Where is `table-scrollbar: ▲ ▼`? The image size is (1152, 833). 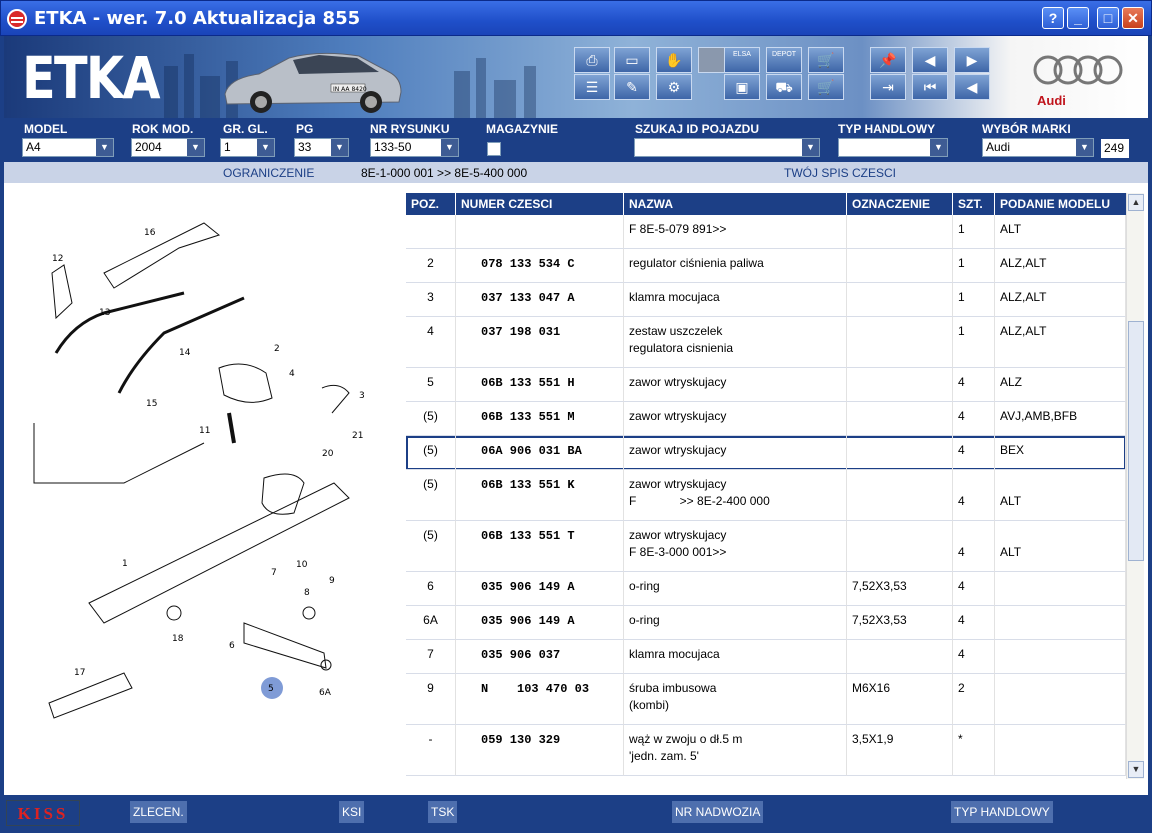
table-scrollbar: ▲ ▼ is located at coordinates (1135, 486).